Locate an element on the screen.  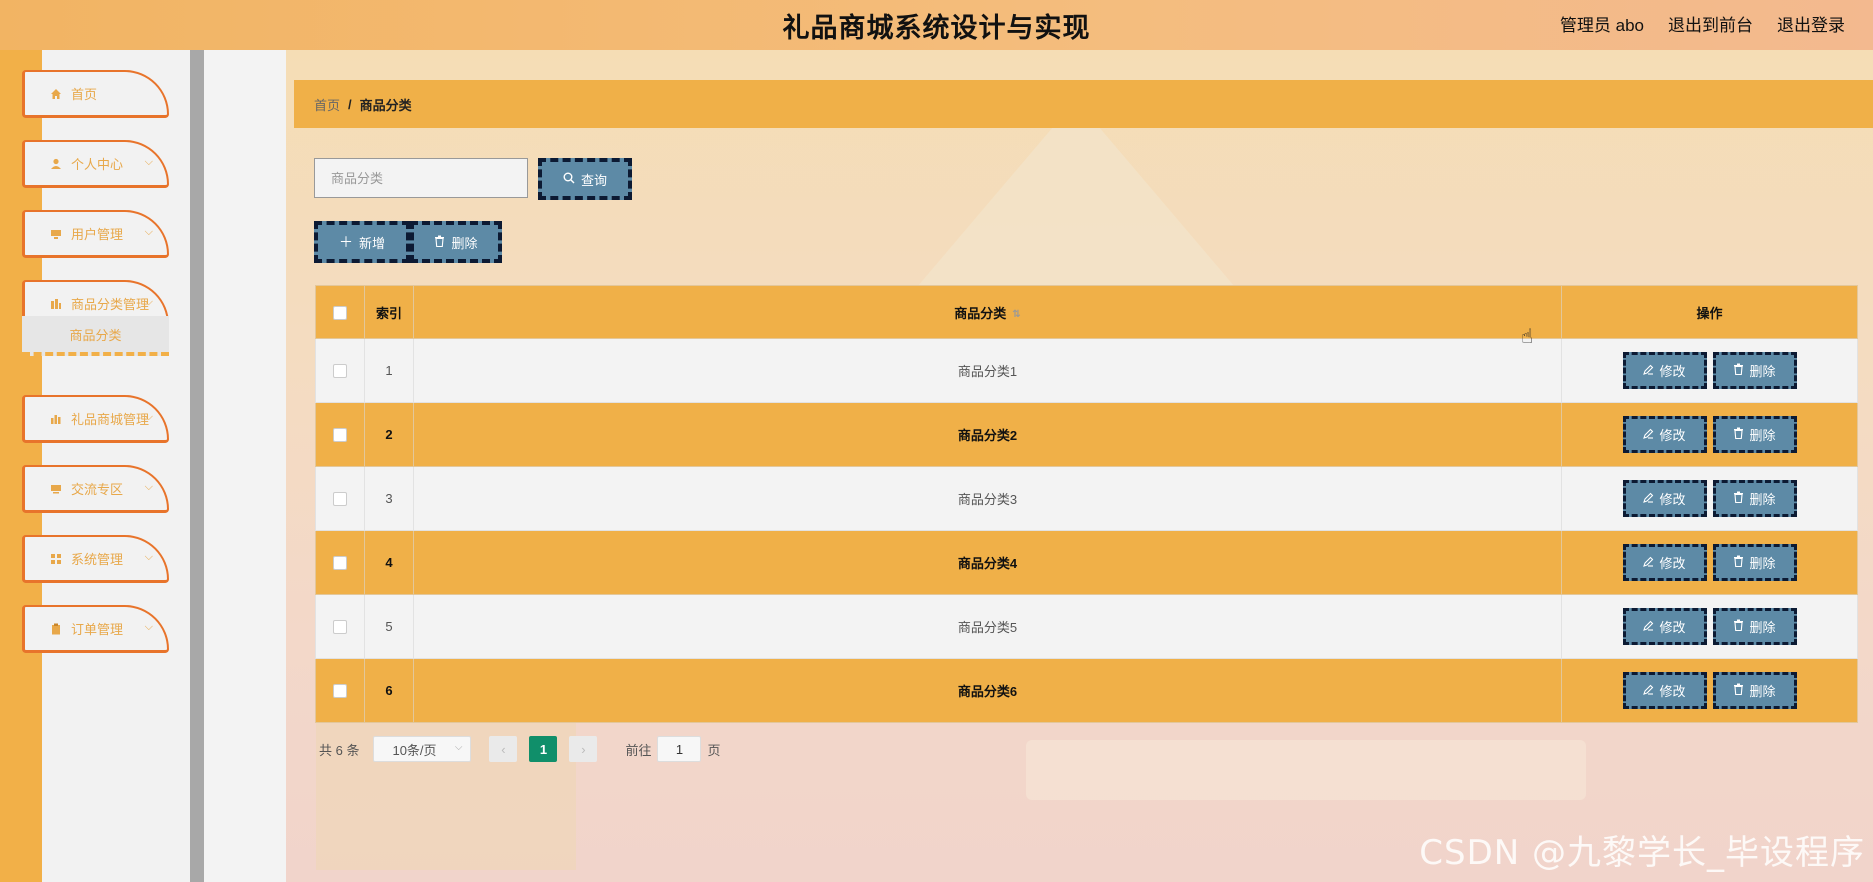
goto-label: 前往 is located at coordinates (638, 750).